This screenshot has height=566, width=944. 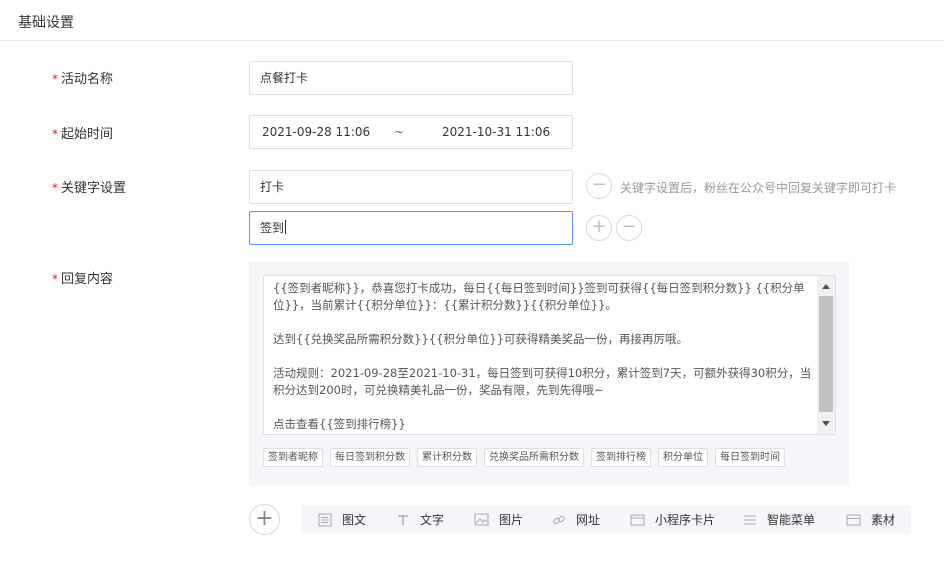 I want to click on keyword-input-1: 打卡, so click(x=411, y=187).